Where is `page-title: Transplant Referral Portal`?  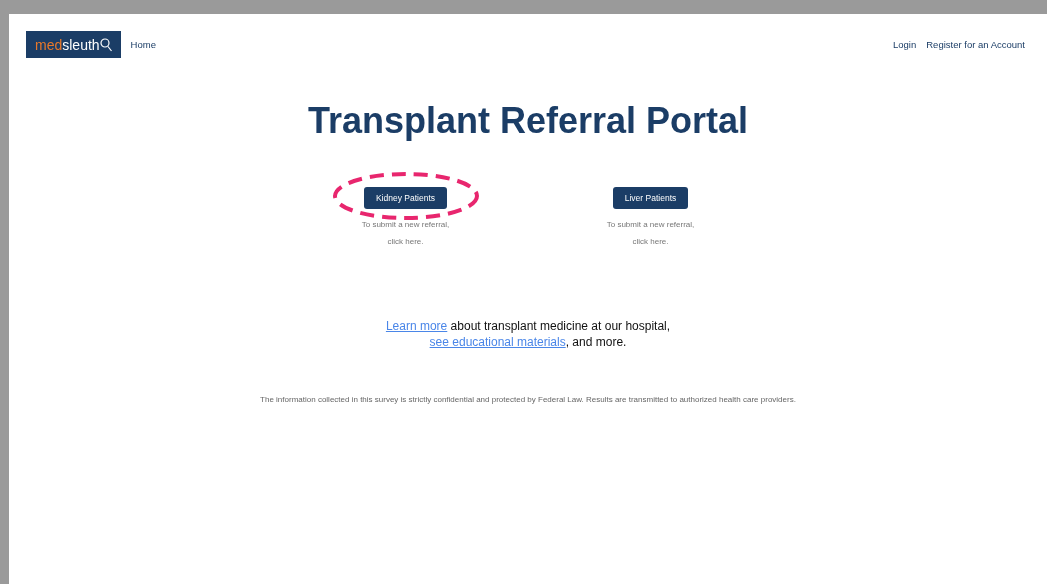 page-title: Transplant Referral Portal is located at coordinates (528, 121).